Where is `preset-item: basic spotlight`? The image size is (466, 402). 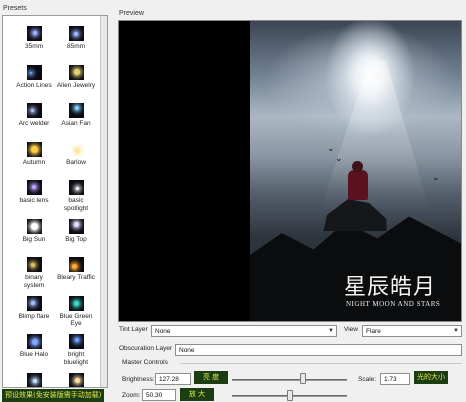 preset-item: basic spotlight is located at coordinates (76, 197).